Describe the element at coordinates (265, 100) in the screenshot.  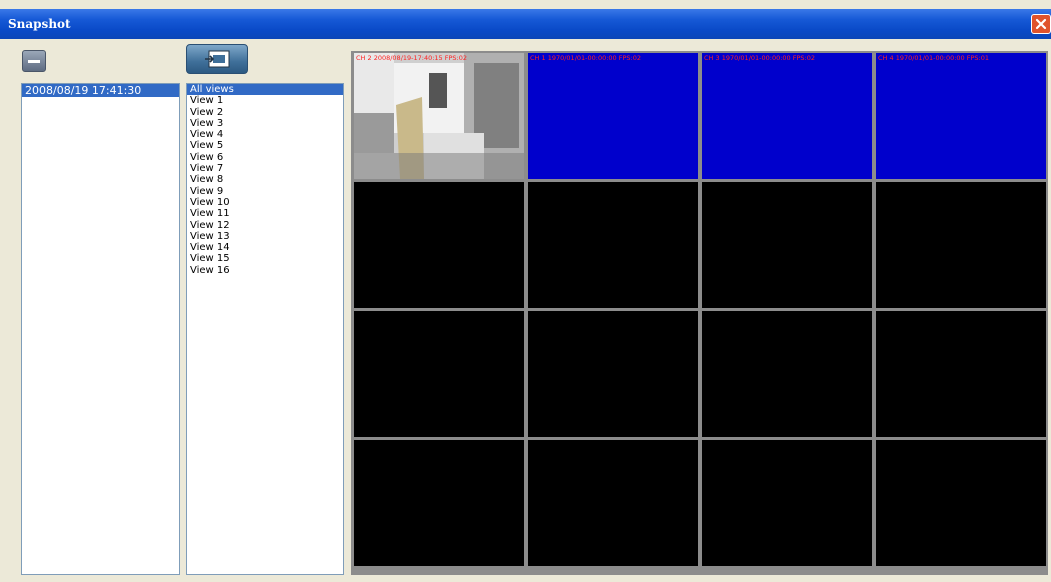
I see `view-list-item: View 1` at that location.